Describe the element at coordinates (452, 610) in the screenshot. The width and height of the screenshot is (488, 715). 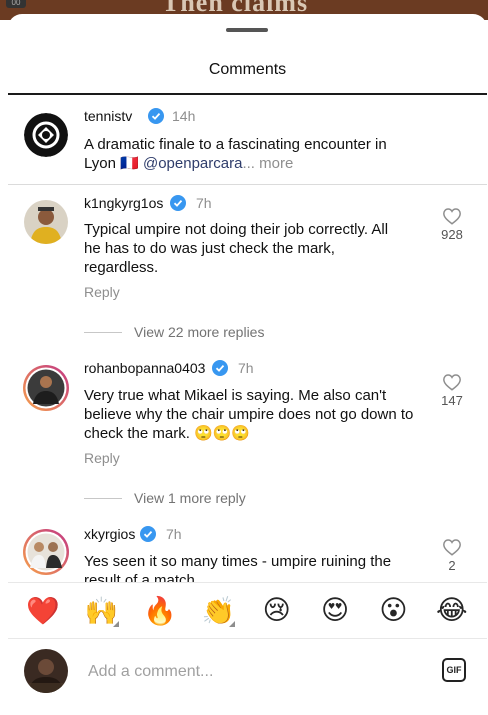
I see `emoji-laughing-button: 😂` at that location.